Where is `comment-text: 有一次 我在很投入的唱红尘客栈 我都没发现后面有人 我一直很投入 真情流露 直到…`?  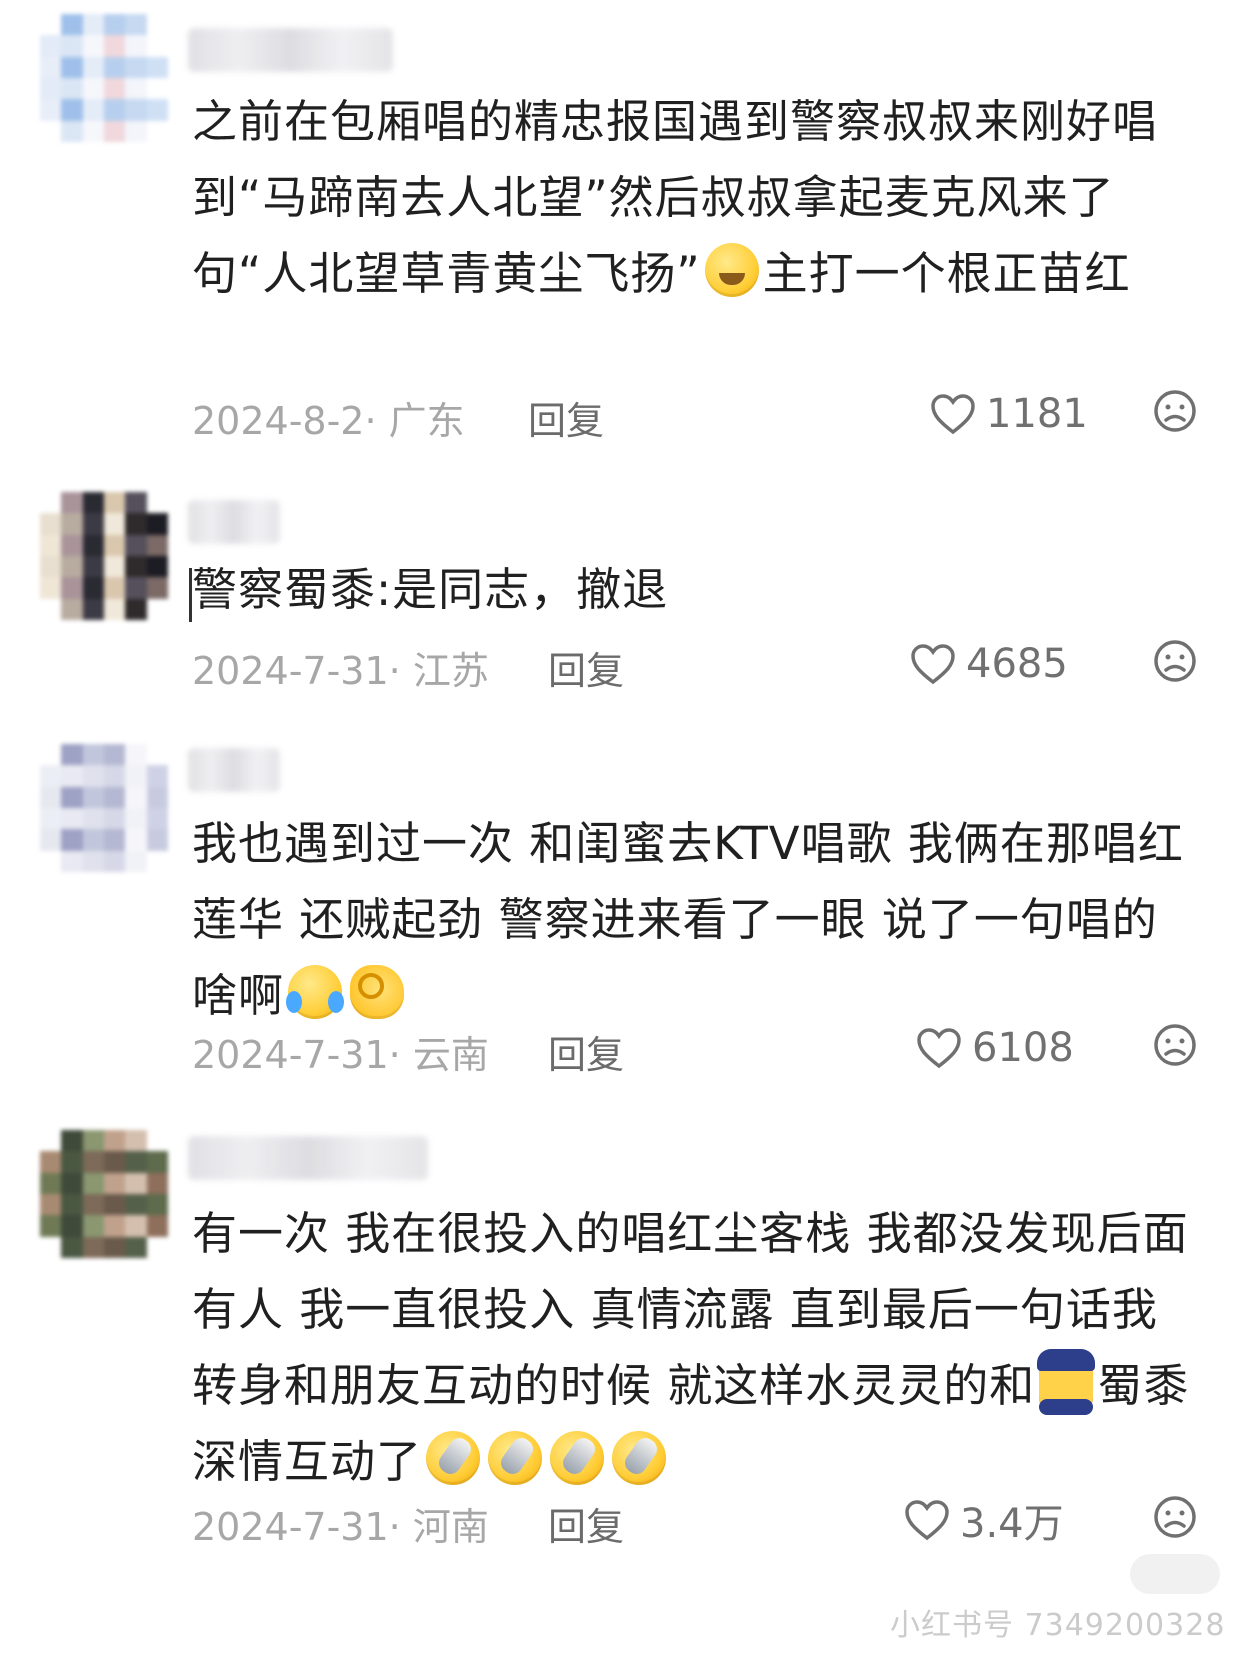 comment-text: 有一次 我在很投入的唱红尘客栈 我都没发现后面有人 我一直很投入 真情流露 直到… is located at coordinates (691, 1347).